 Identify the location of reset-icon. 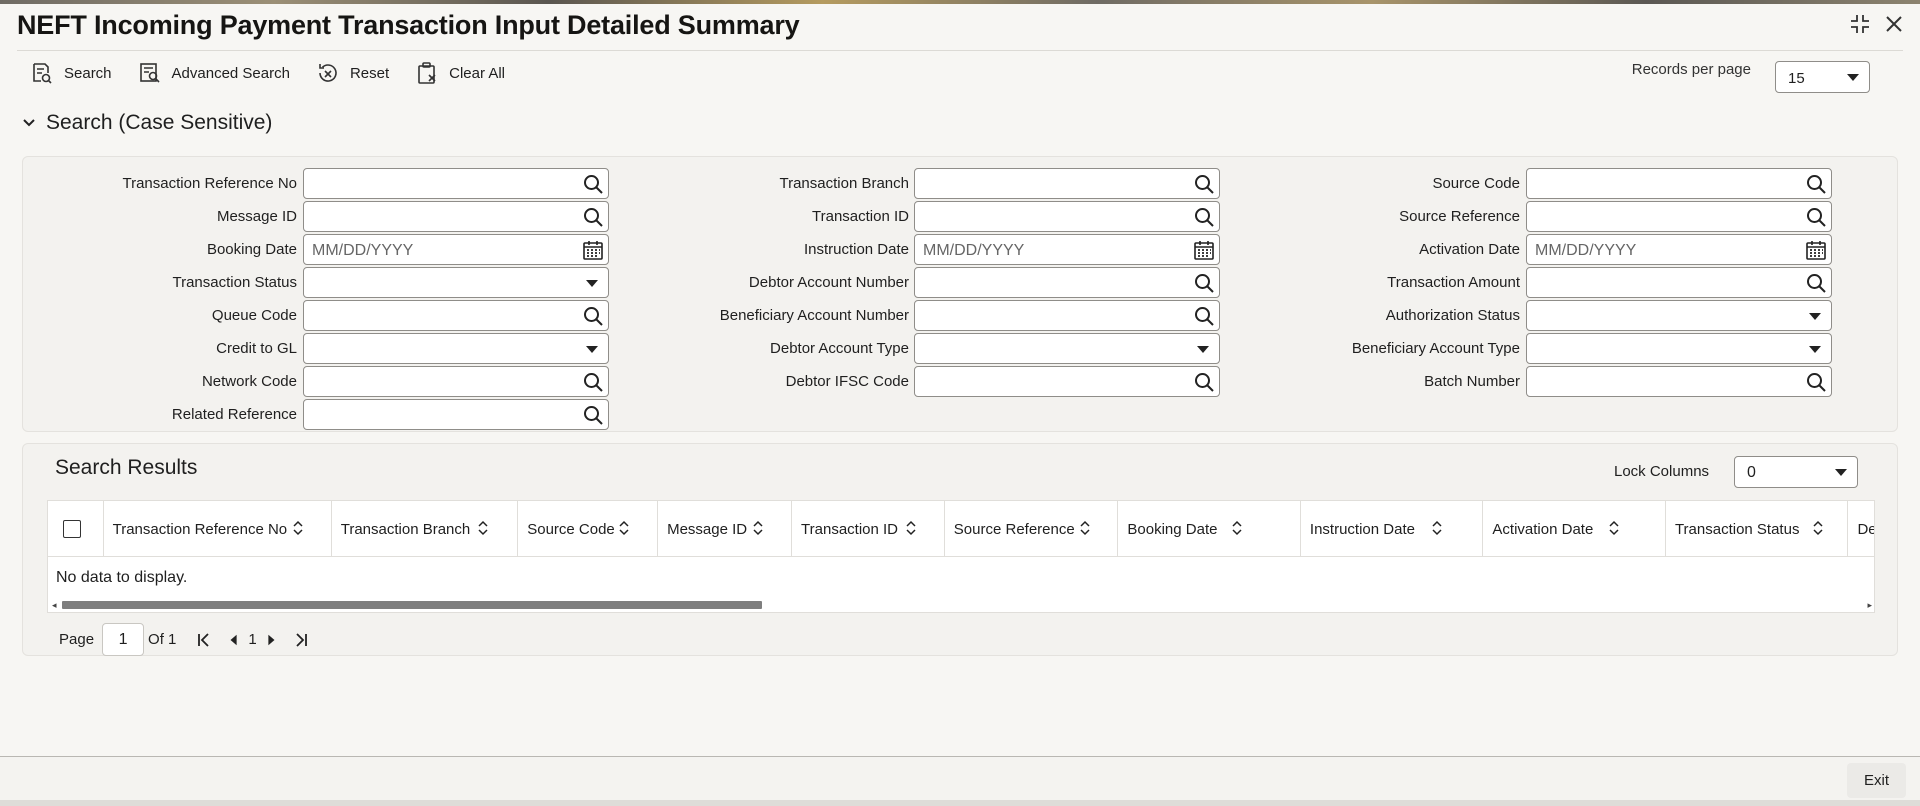
(328, 73).